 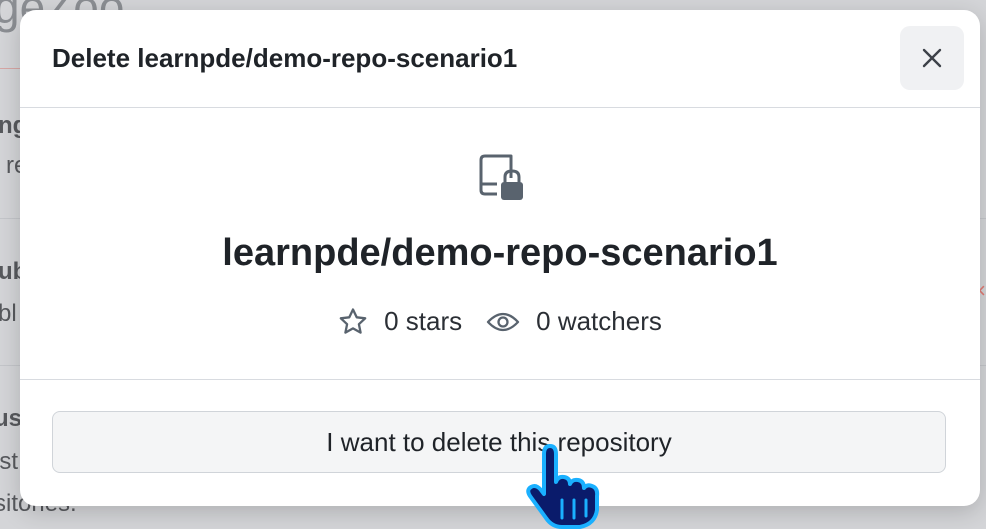 What do you see at coordinates (503, 321) in the screenshot?
I see `eye-icon` at bounding box center [503, 321].